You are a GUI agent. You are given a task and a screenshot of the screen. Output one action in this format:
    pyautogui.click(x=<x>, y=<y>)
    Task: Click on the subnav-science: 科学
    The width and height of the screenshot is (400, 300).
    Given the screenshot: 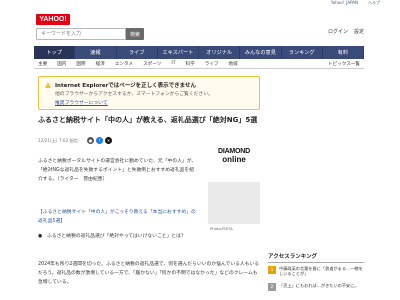 What is the action you would take?
    pyautogui.click(x=190, y=64)
    